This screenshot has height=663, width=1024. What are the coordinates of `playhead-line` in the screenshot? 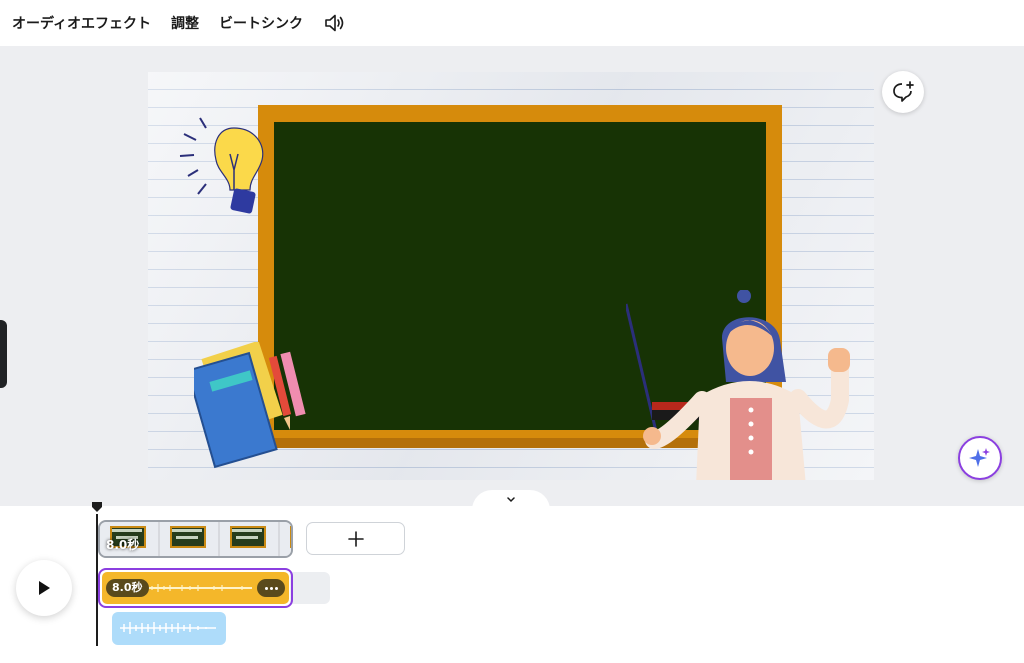 It's located at (97, 580).